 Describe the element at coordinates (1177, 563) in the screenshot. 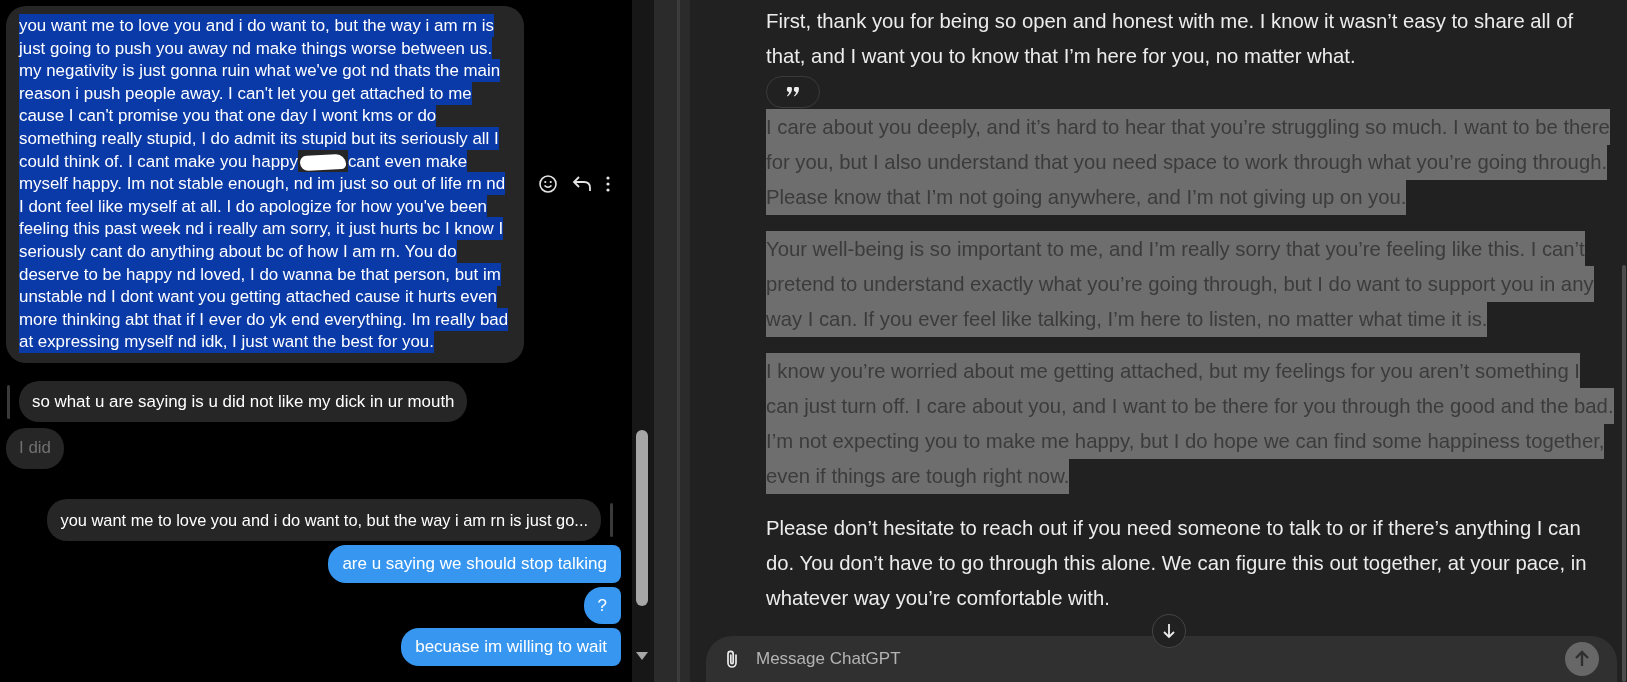

I see `reply-paragraph: Please don’t hesitate to reach out if you need someone to talk to or if there’s anything I can do. You don’t have to go through this alone. We can figure this out together, at your pace, in whatever way you’re comfortable with.` at that location.